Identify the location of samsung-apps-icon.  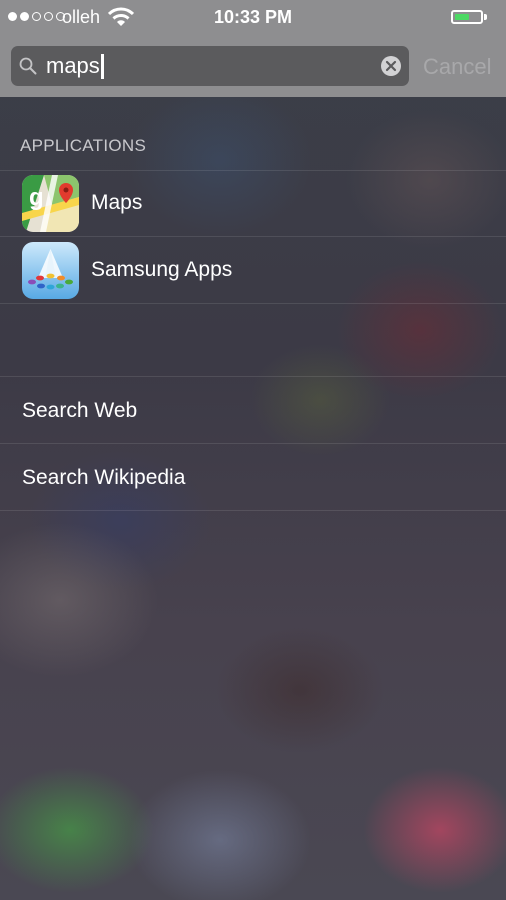
(50, 270).